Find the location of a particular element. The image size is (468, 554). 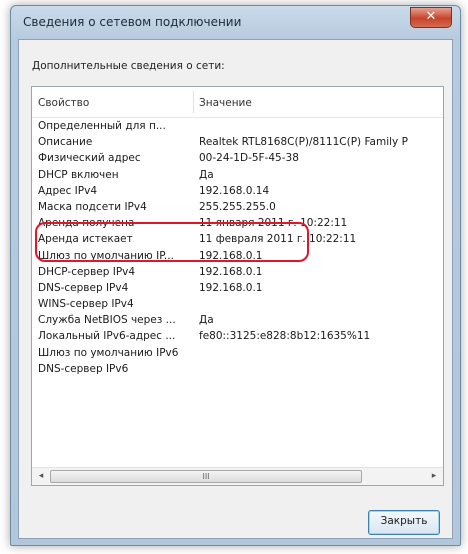

property-value: 00-24-1D-5F-45-38 is located at coordinates (249, 158).